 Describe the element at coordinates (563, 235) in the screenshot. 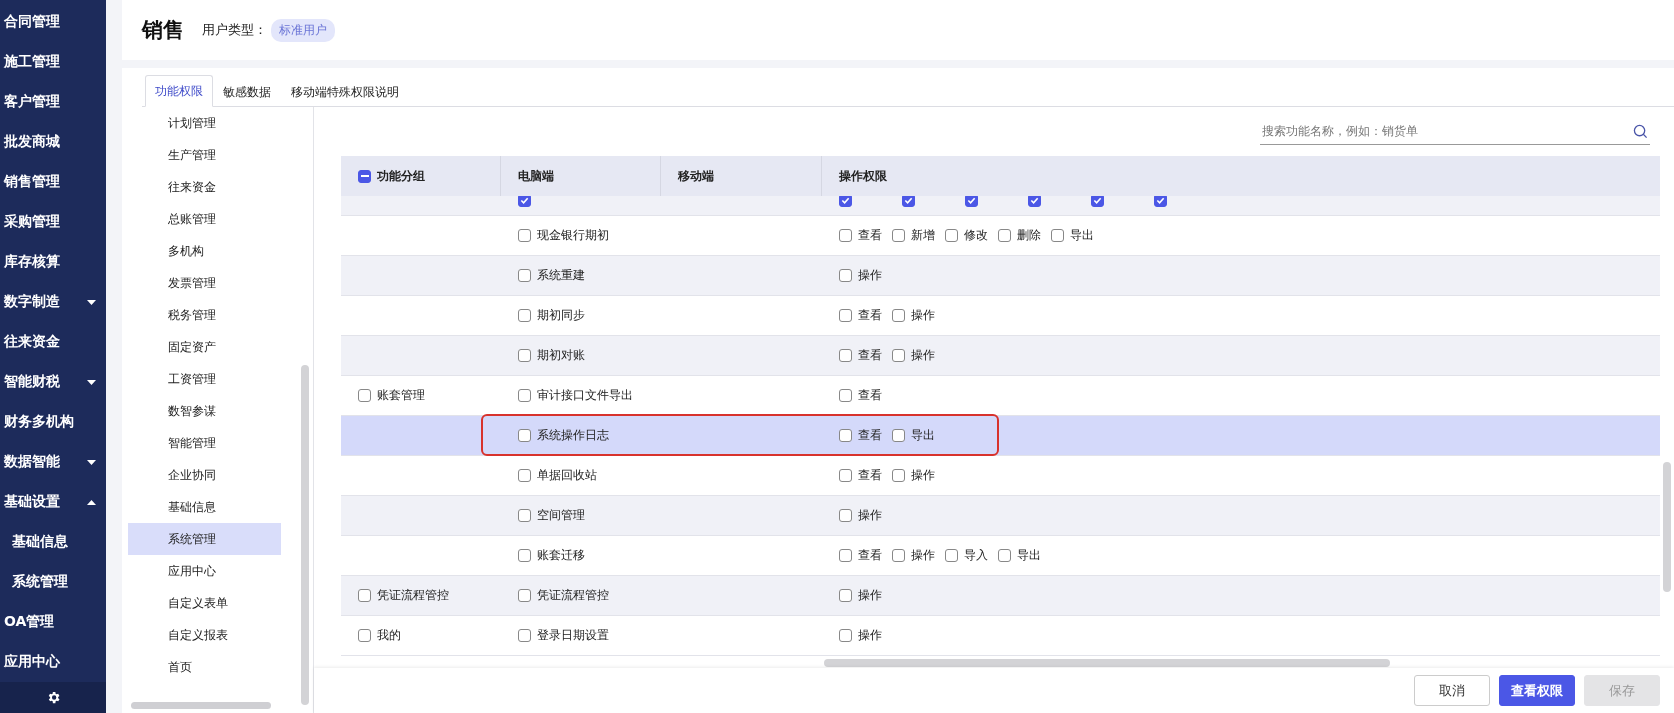

I see `feature-checkbox-label: 现金银行期初` at that location.